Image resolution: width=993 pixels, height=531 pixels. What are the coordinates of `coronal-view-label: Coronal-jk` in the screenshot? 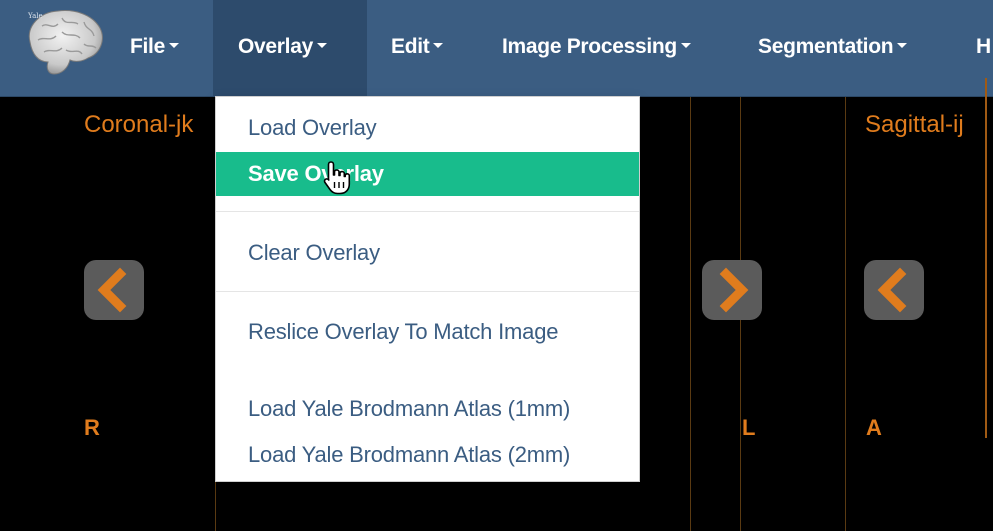 It's located at (139, 124).